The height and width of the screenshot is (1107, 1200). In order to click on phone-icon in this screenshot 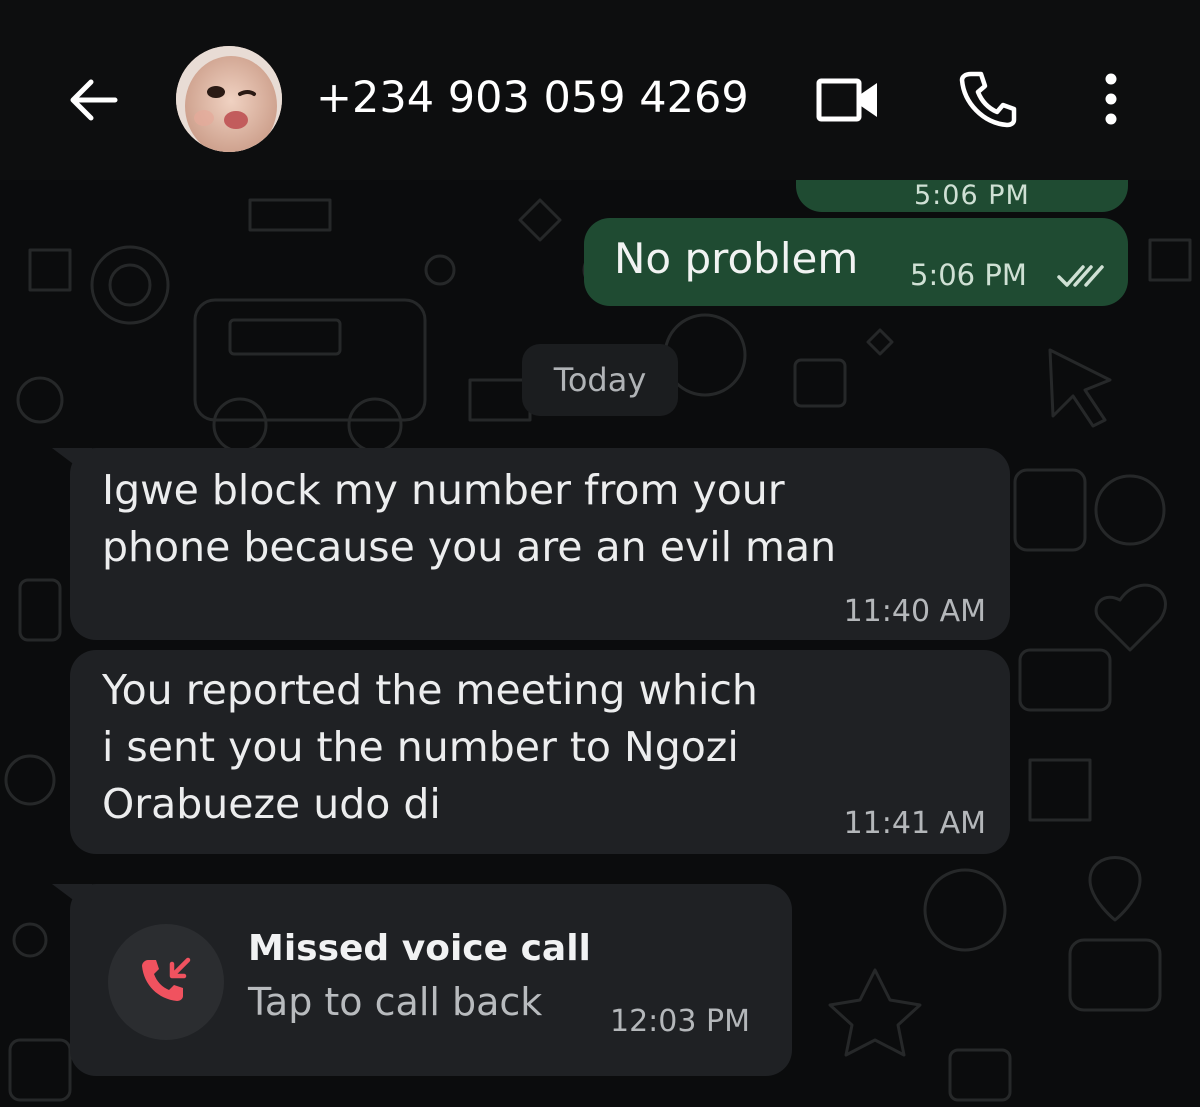, I will do `click(988, 99)`.